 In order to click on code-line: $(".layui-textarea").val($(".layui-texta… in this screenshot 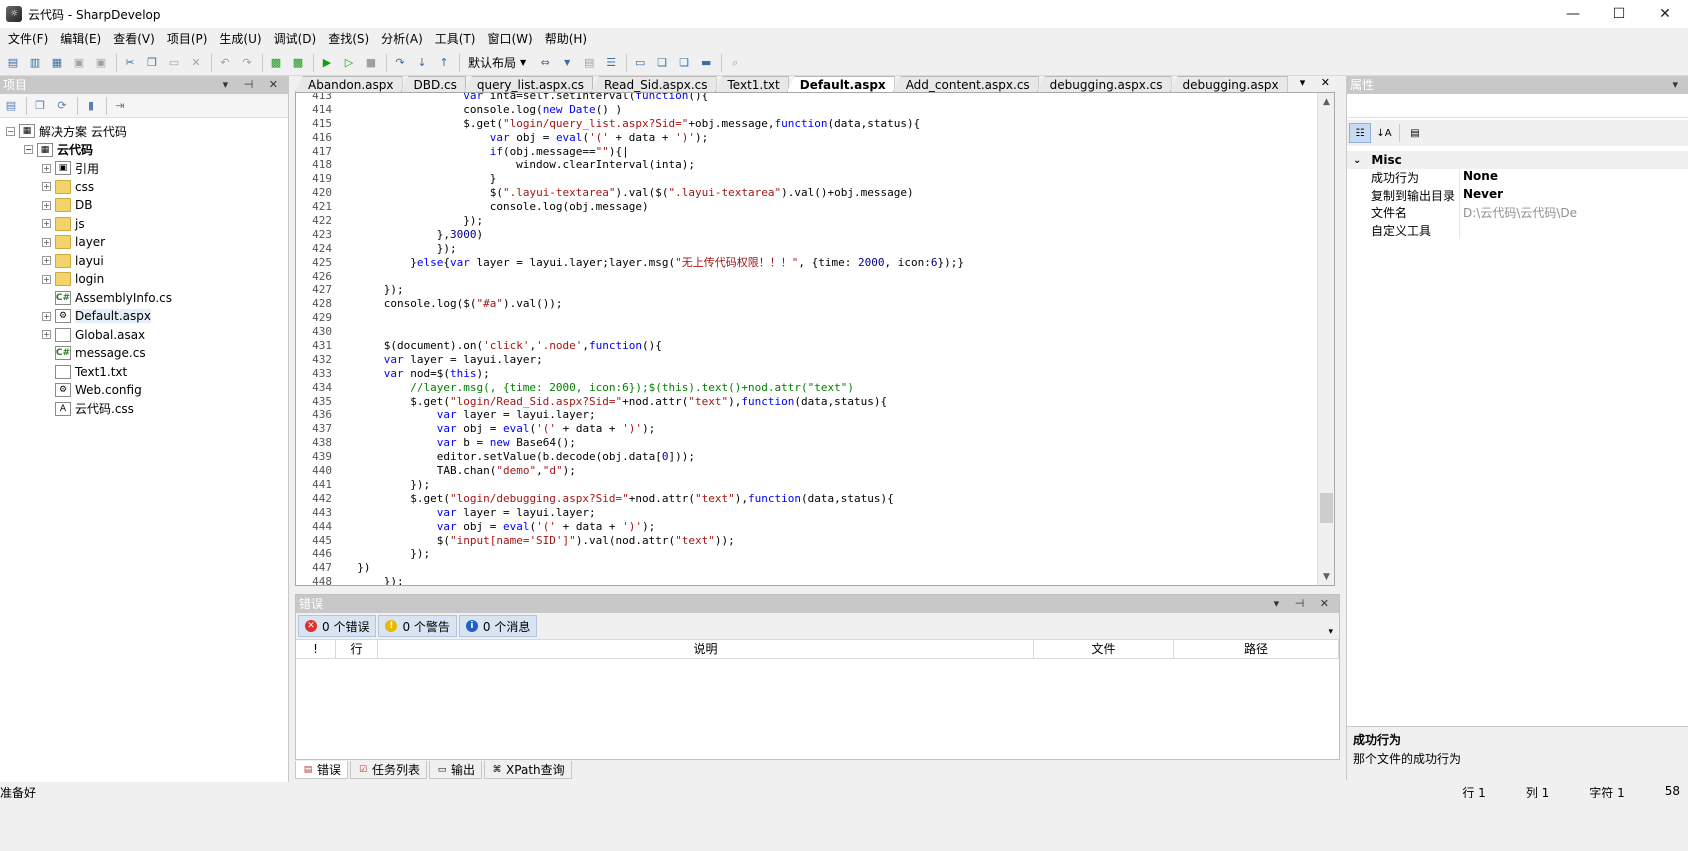, I will do `click(828, 193)`.